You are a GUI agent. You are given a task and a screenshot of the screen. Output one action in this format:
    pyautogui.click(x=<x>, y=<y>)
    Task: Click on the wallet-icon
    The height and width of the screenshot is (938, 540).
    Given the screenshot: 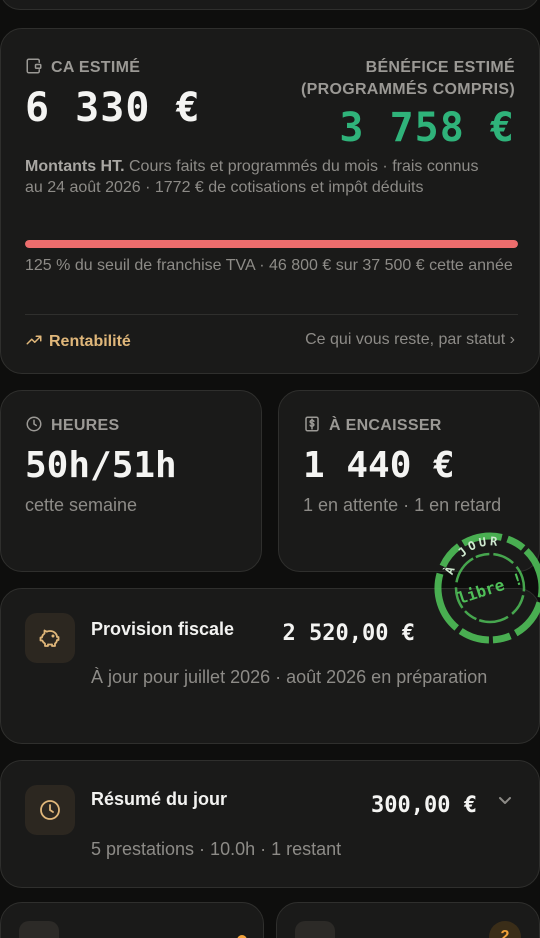 What is the action you would take?
    pyautogui.click(x=34, y=66)
    